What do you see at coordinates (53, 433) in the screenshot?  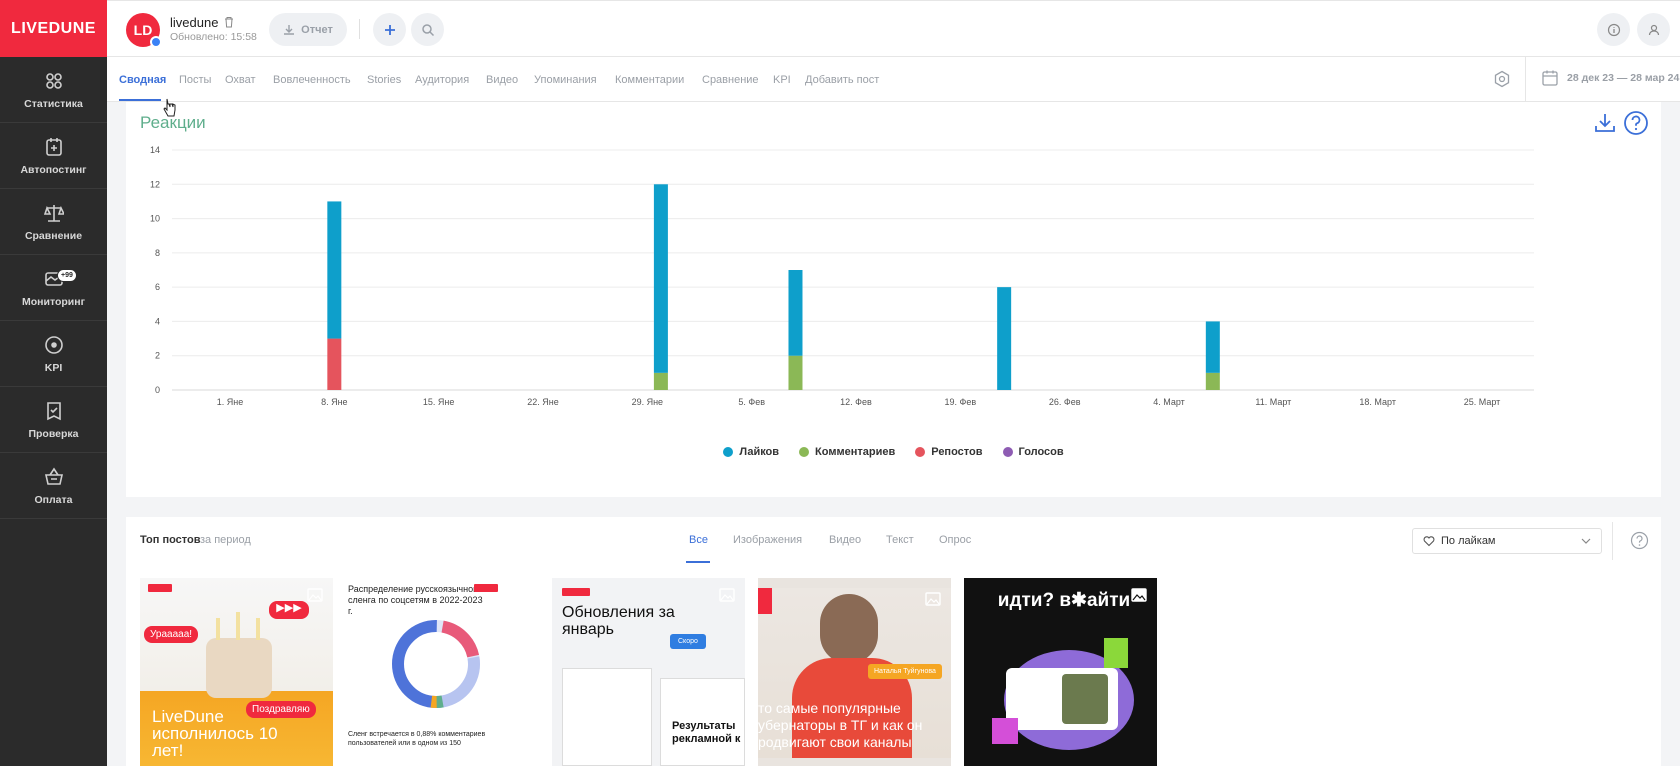 I see `sidebar-item-label: Проверка` at bounding box center [53, 433].